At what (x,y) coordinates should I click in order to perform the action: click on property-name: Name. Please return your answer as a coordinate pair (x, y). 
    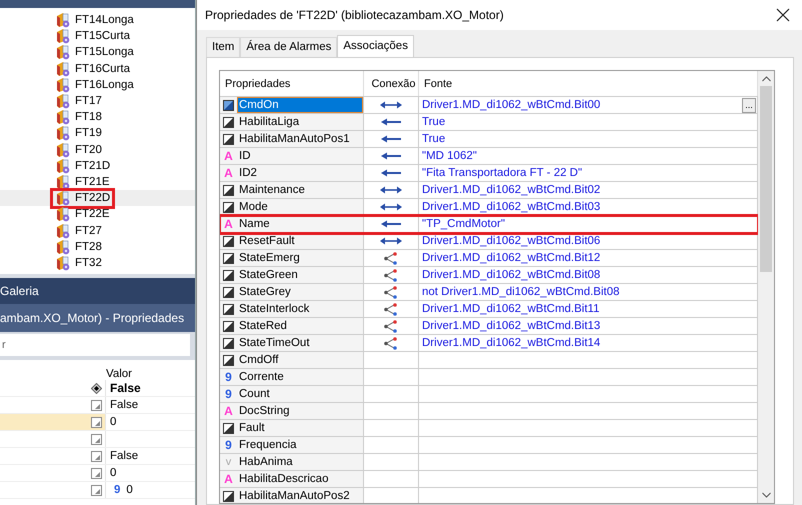
    Looking at the image, I should click on (300, 224).